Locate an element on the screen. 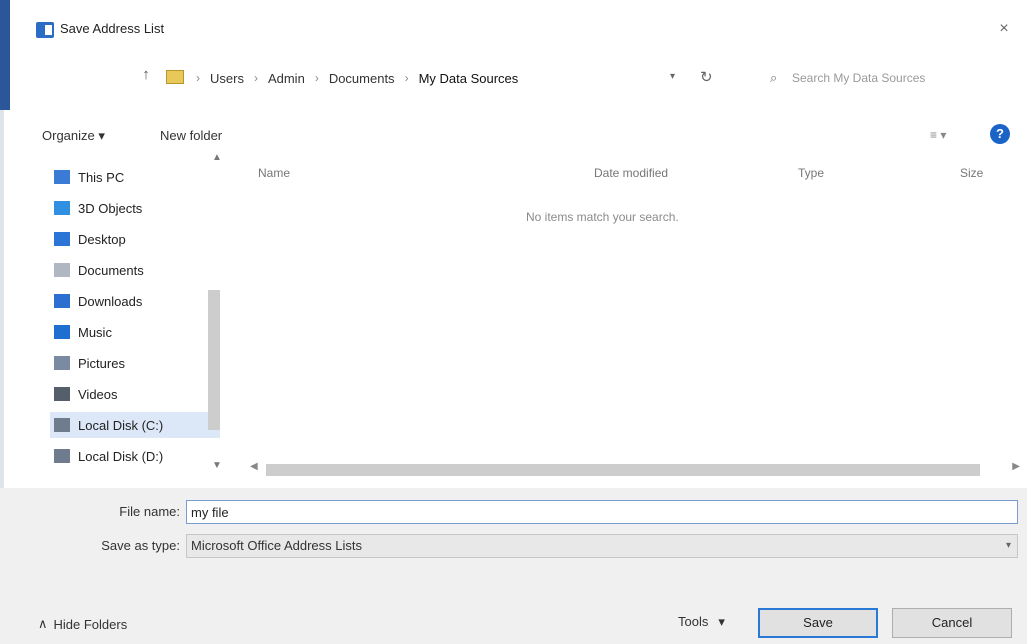 Image resolution: width=1027 pixels, height=644 pixels. download-icon is located at coordinates (62, 301).